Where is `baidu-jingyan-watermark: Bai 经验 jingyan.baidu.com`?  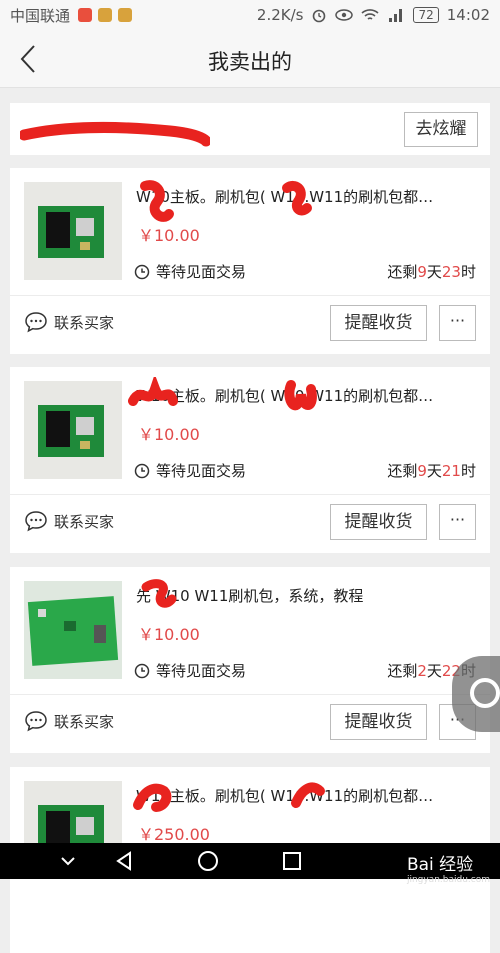 baidu-jingyan-watermark: Bai 经验 jingyan.baidu.com is located at coordinates (448, 867).